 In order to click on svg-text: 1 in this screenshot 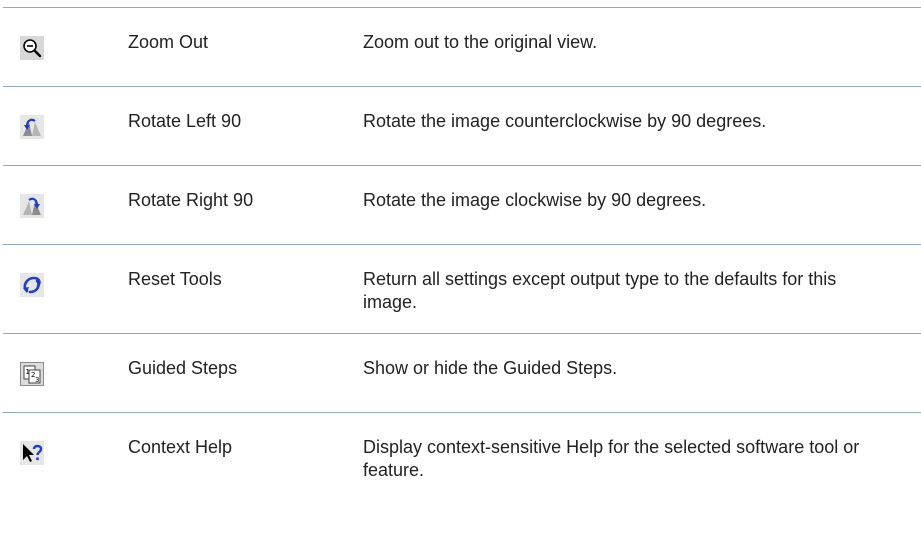, I will do `click(28, 372)`.